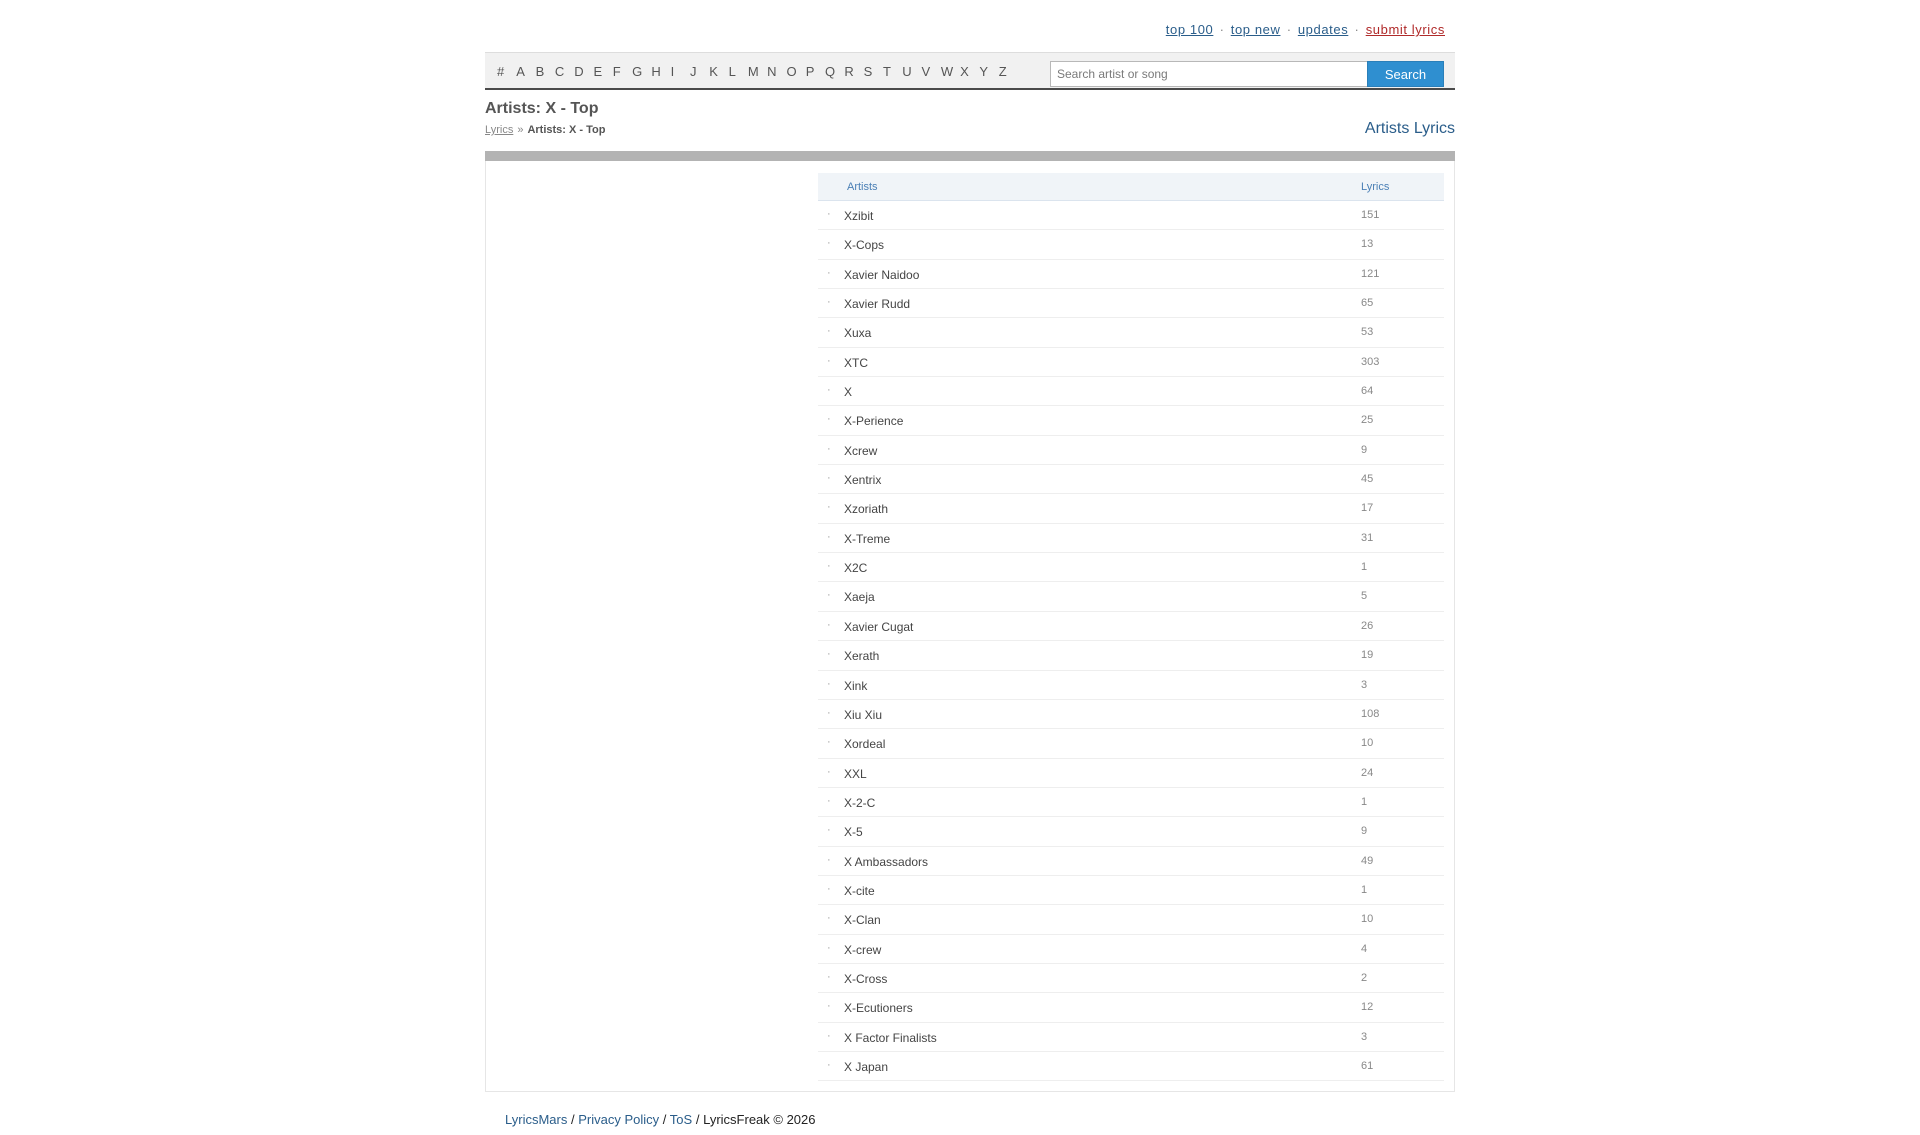 The width and height of the screenshot is (1920, 1135). What do you see at coordinates (815, 71) in the screenshot?
I see `alphabet-letter: P` at bounding box center [815, 71].